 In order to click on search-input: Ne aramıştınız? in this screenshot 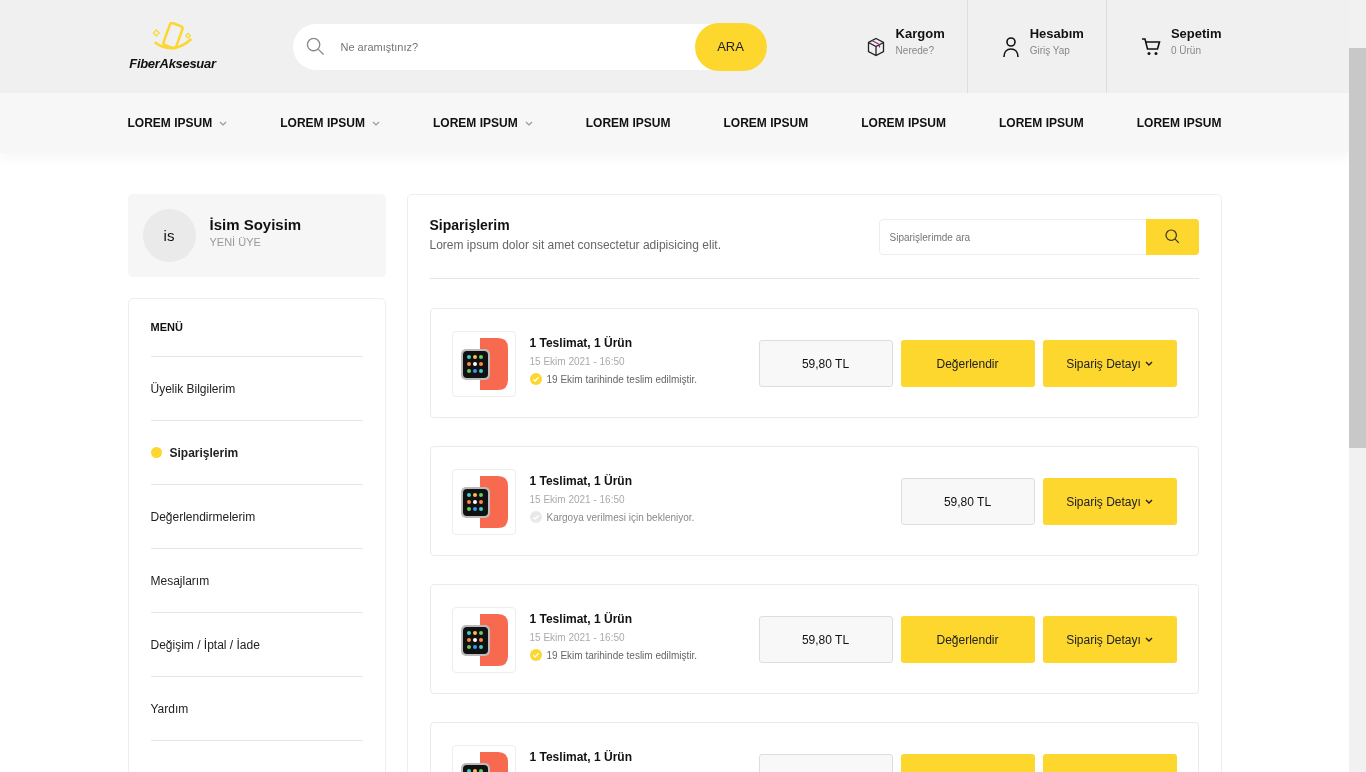, I will do `click(516, 46)`.